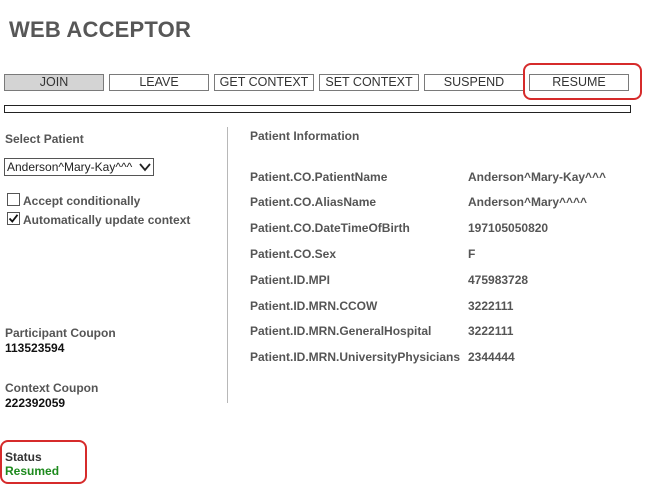 This screenshot has height=489, width=650. I want to click on field-label-dob: Patient.CO.DateTimeOfBirth, so click(330, 228).